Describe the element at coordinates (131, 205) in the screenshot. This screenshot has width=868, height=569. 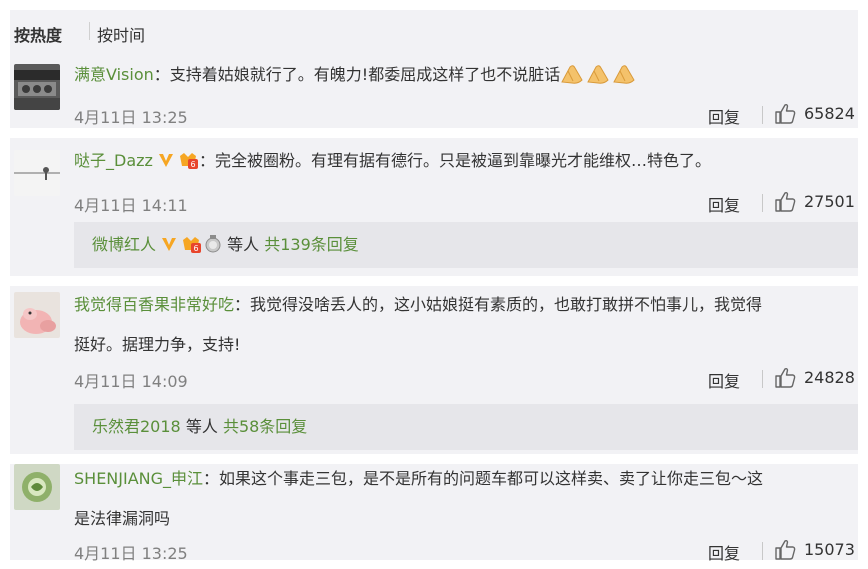
I see `comment-time: 4月11日 14:11` at that location.